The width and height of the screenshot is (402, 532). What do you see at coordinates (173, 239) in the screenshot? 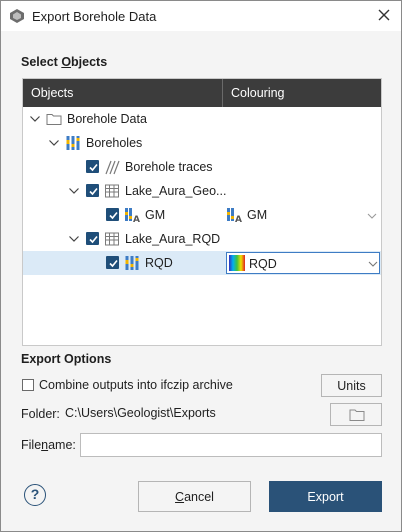
I see `tree-label: Lake_Aura_RQD` at bounding box center [173, 239].